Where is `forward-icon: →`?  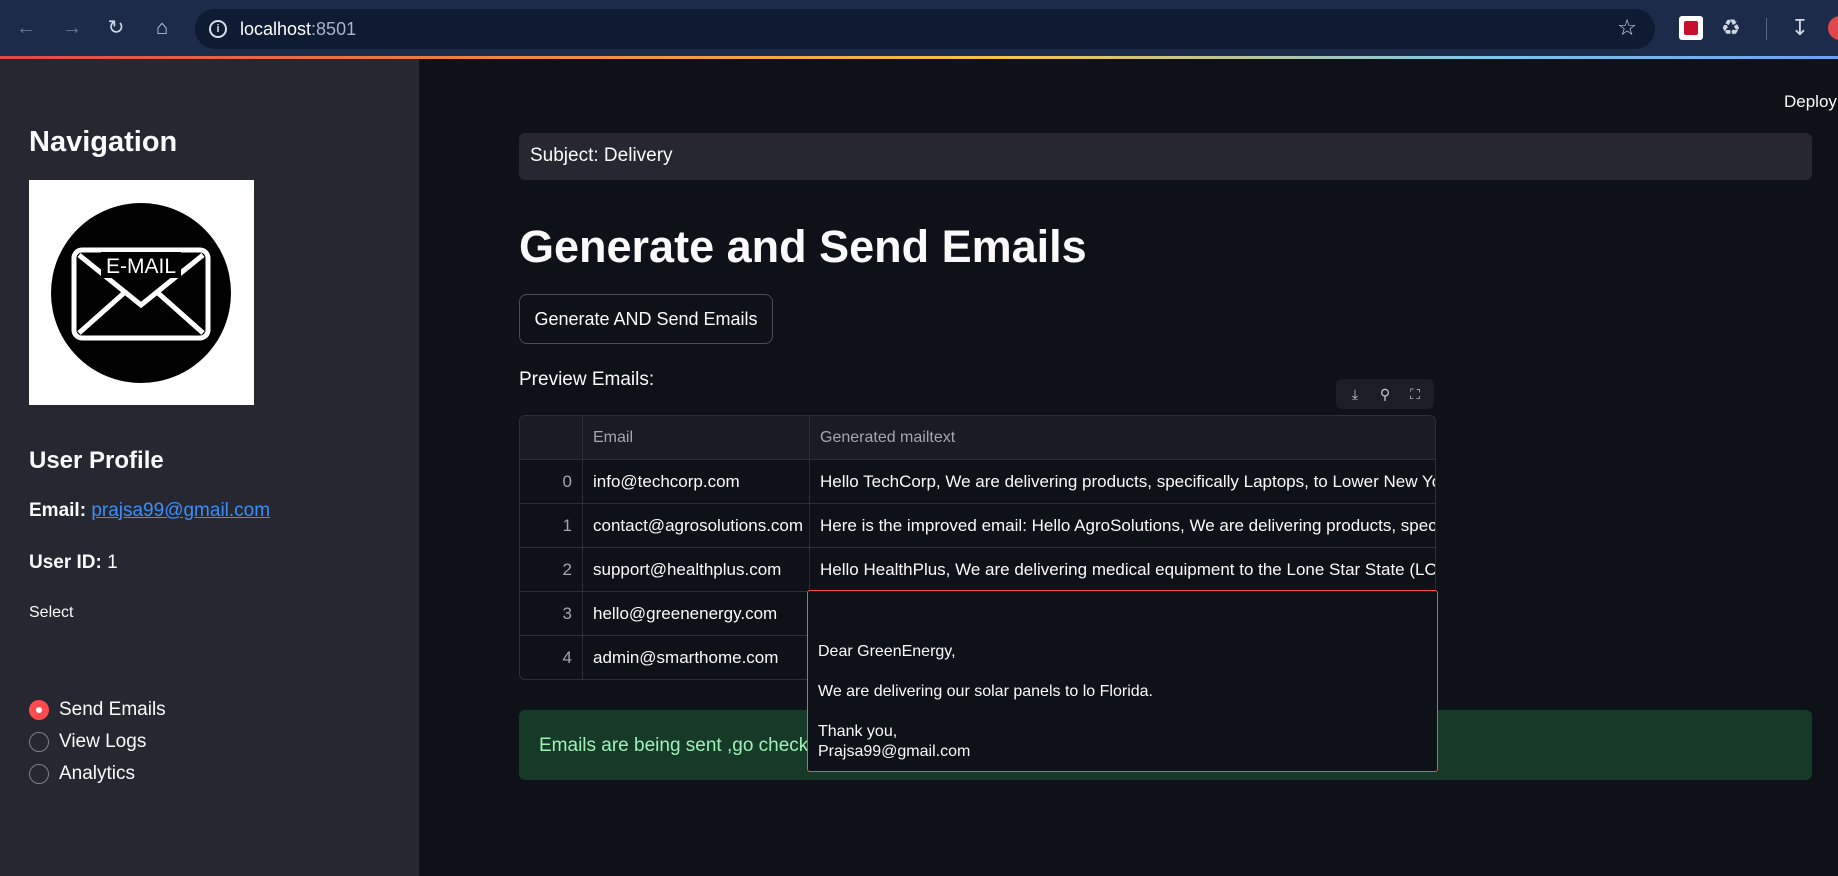
forward-icon: → is located at coordinates (72, 28).